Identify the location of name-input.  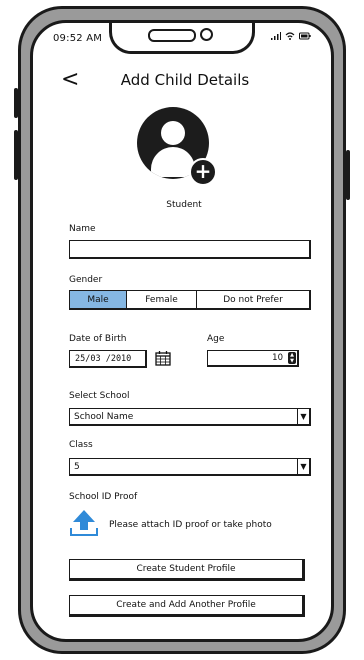
(190, 249).